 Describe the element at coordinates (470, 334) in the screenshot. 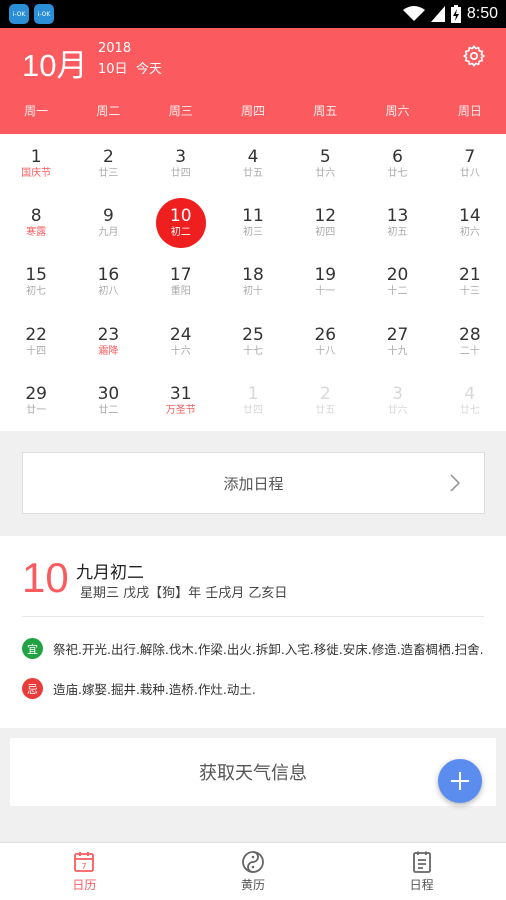

I see `day-number: 28` at that location.